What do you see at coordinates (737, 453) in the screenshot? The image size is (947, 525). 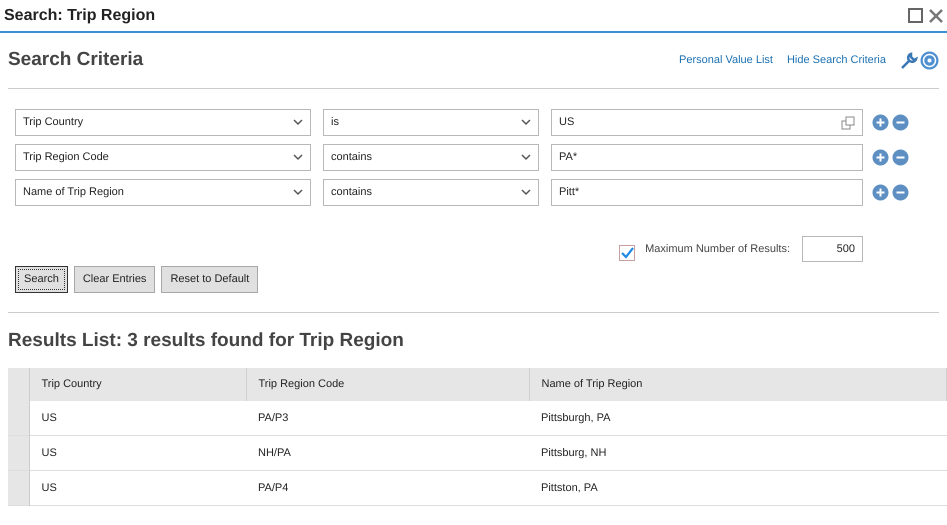 I see `table-cell: Pittsburg, NH` at bounding box center [737, 453].